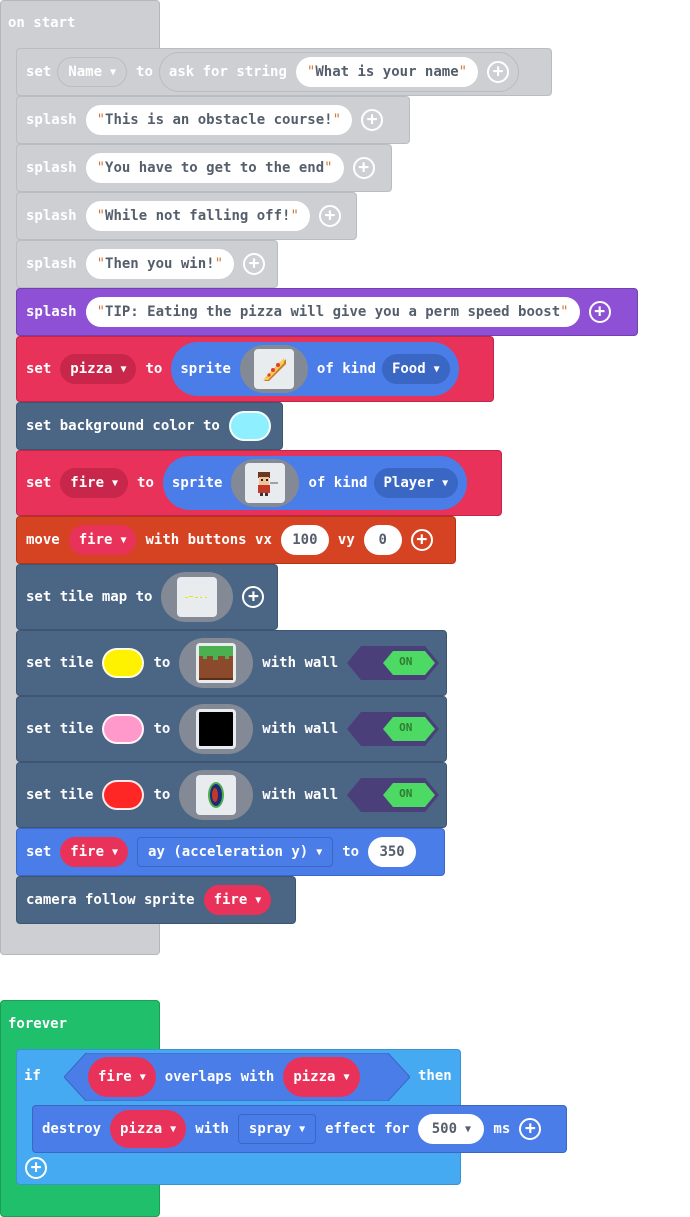  What do you see at coordinates (236, 540) in the screenshot?
I see `move-with-buttons-block: move fire ▼ with buttons vx 100 vy 0 +` at bounding box center [236, 540].